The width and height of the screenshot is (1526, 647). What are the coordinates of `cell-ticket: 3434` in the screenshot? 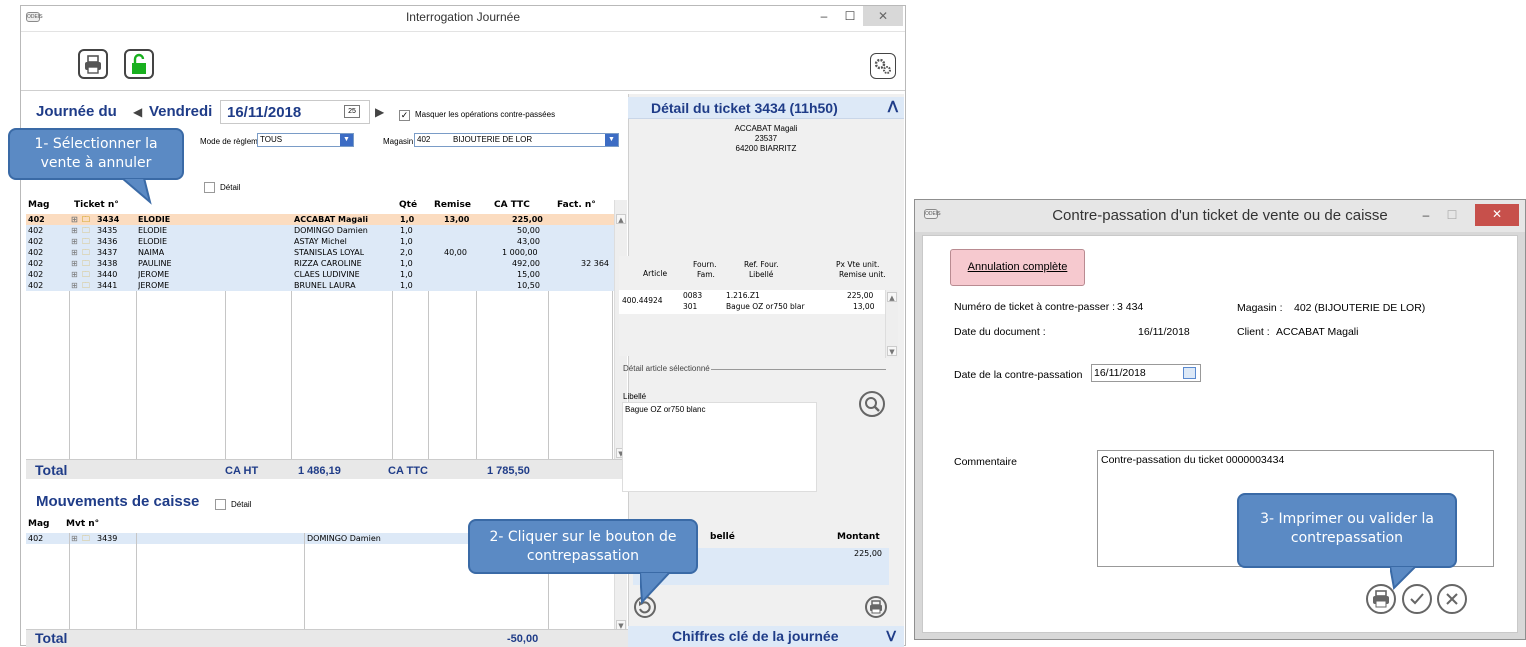 It's located at (108, 219).